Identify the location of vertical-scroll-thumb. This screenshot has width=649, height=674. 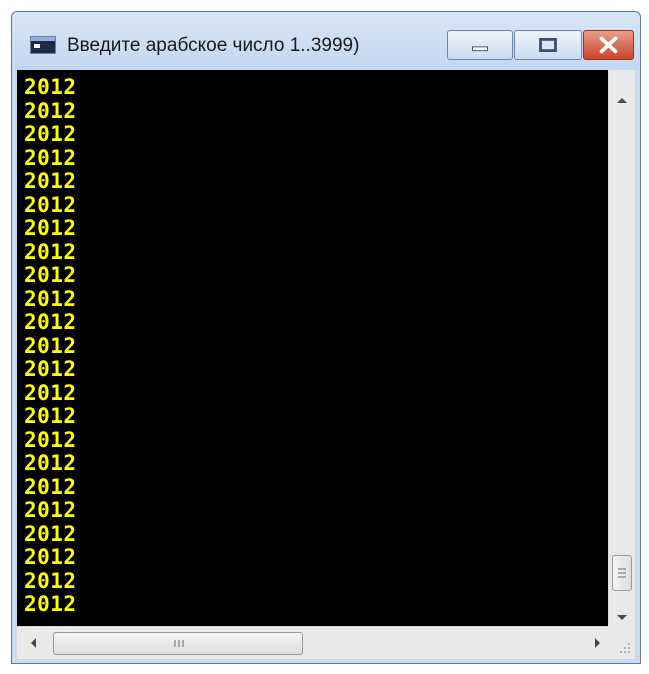
(622, 573).